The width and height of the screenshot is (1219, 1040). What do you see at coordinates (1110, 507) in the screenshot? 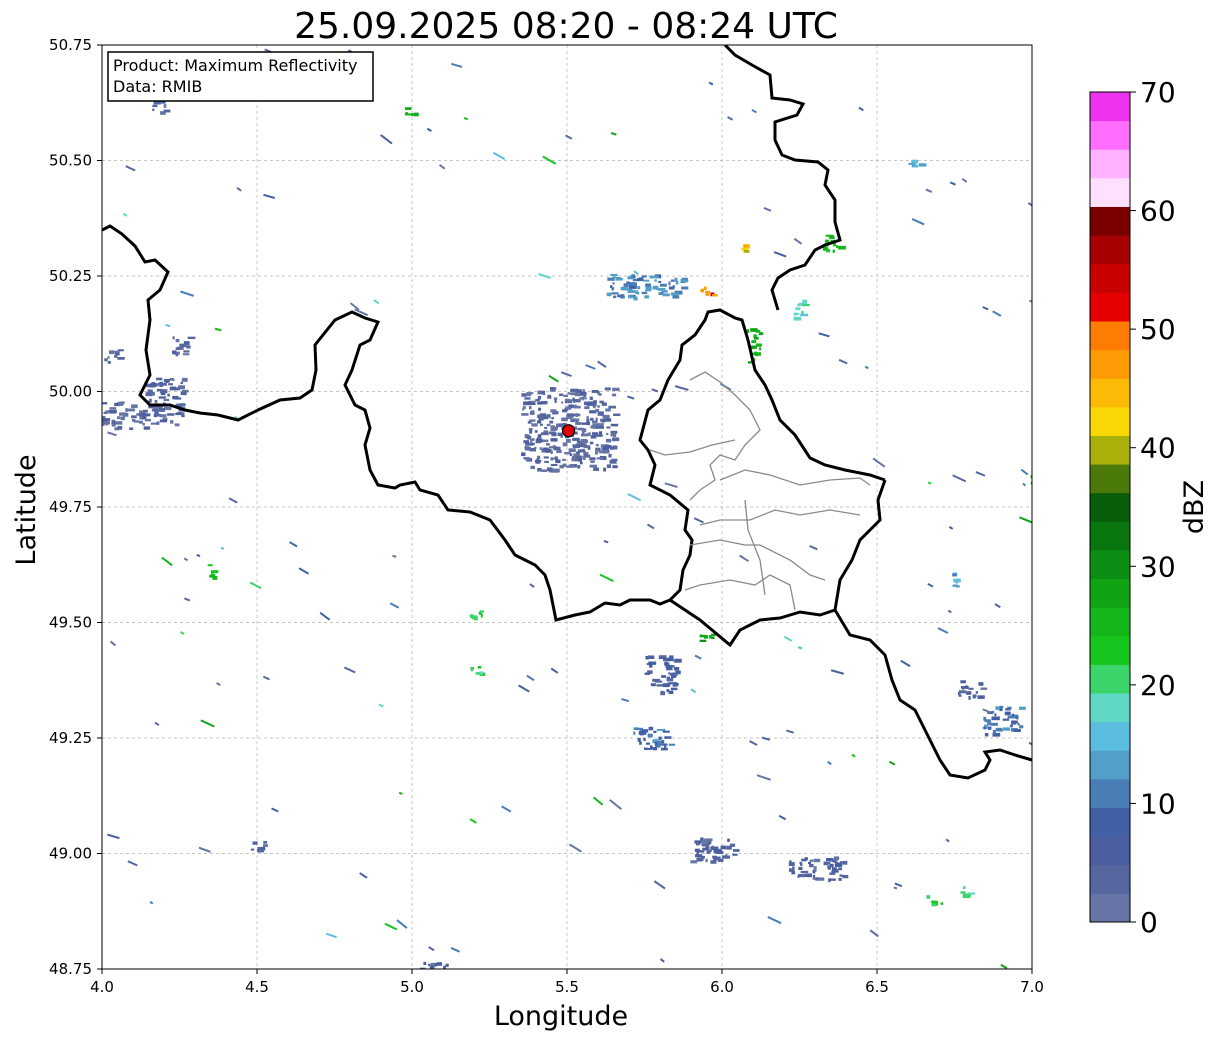
I see `colorbar` at bounding box center [1110, 507].